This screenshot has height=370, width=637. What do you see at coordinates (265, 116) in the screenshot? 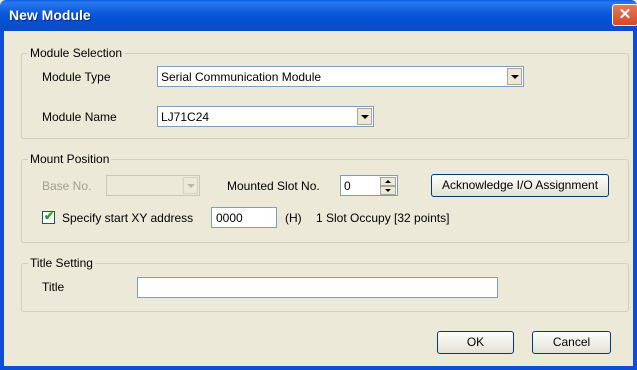
I see `module-name-select: LJ71C24` at bounding box center [265, 116].